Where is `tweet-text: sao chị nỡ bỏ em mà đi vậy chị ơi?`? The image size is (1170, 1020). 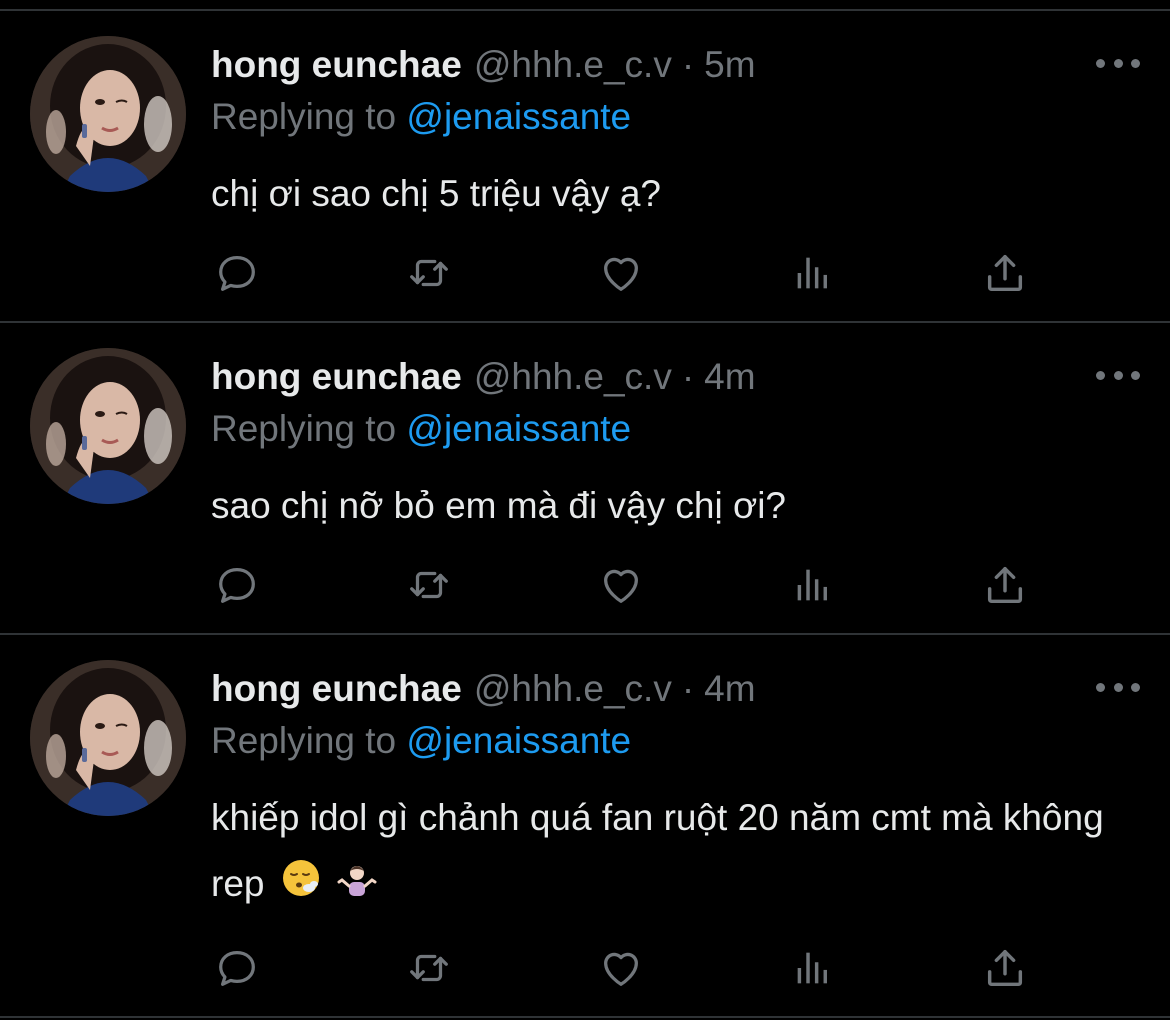 tweet-text: sao chị nỡ bỏ em mà đi vậy chị ơi? is located at coordinates (498, 505).